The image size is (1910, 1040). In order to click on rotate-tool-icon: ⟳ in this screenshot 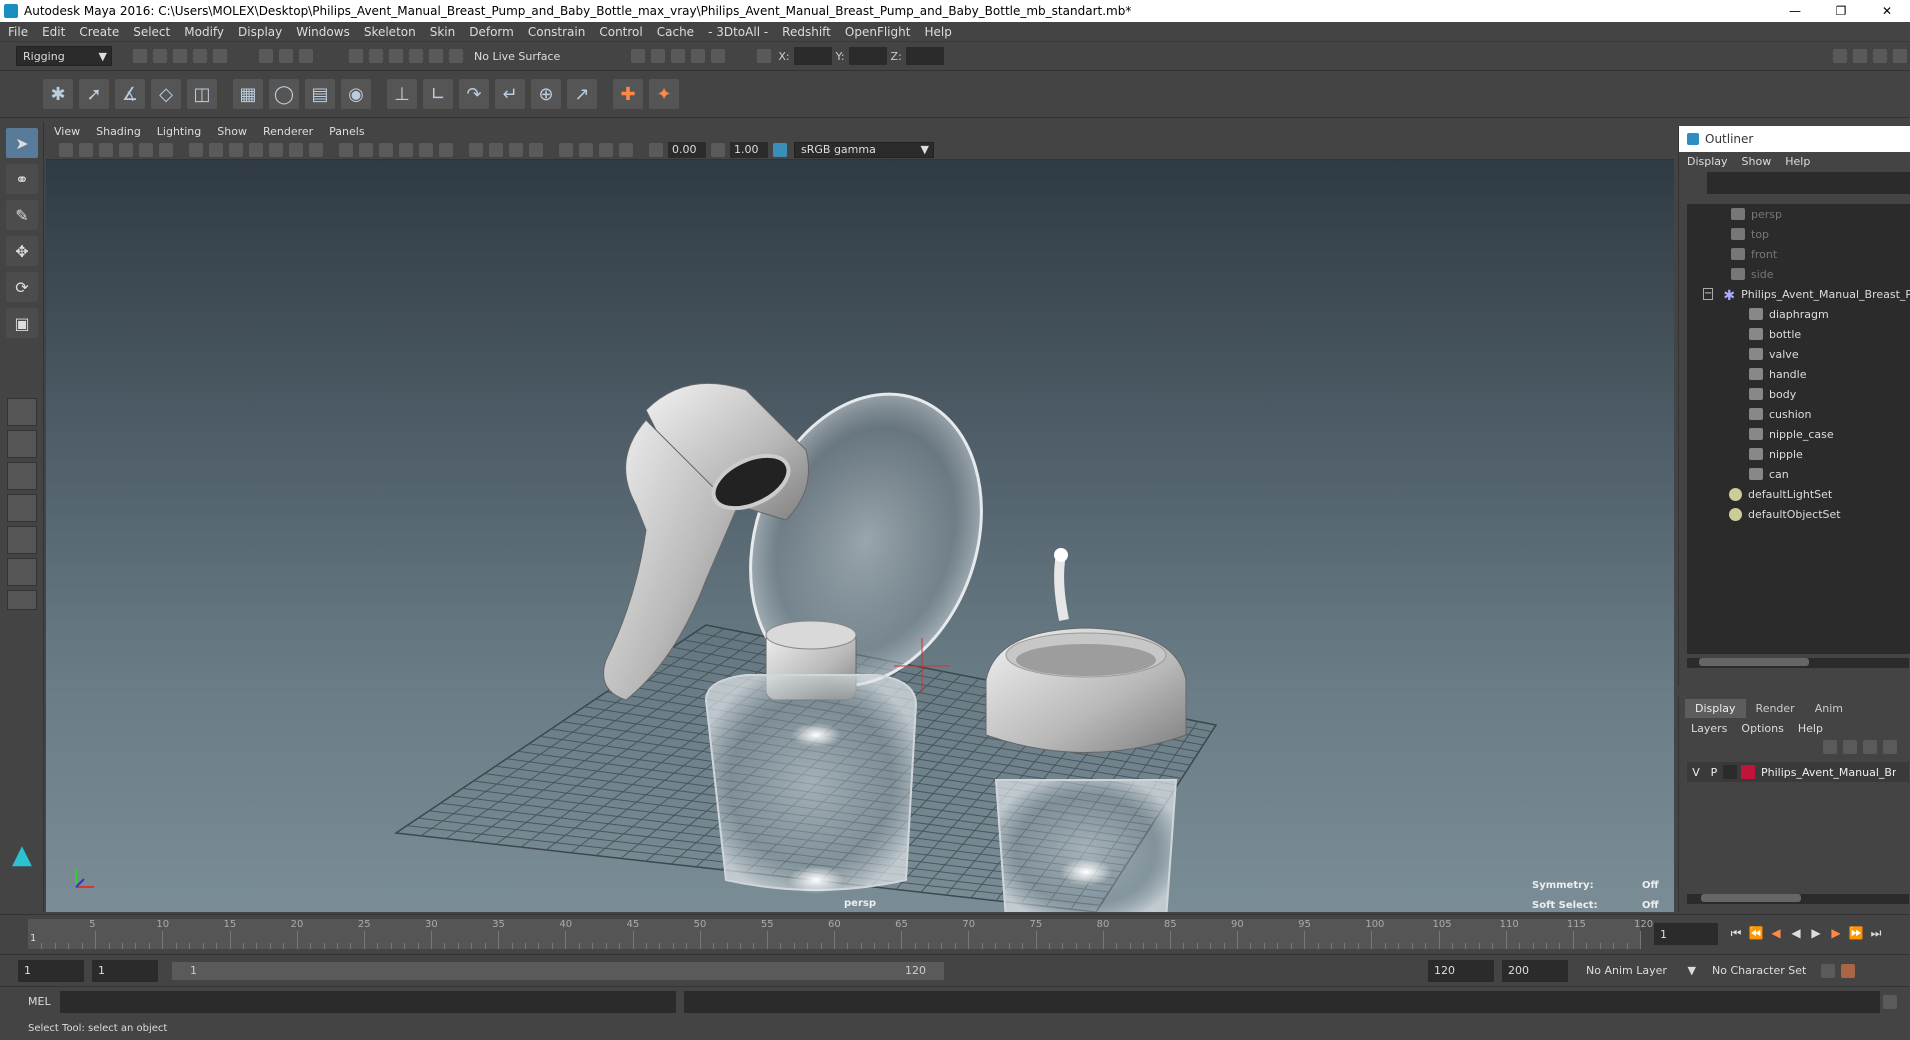, I will do `click(22, 287)`.